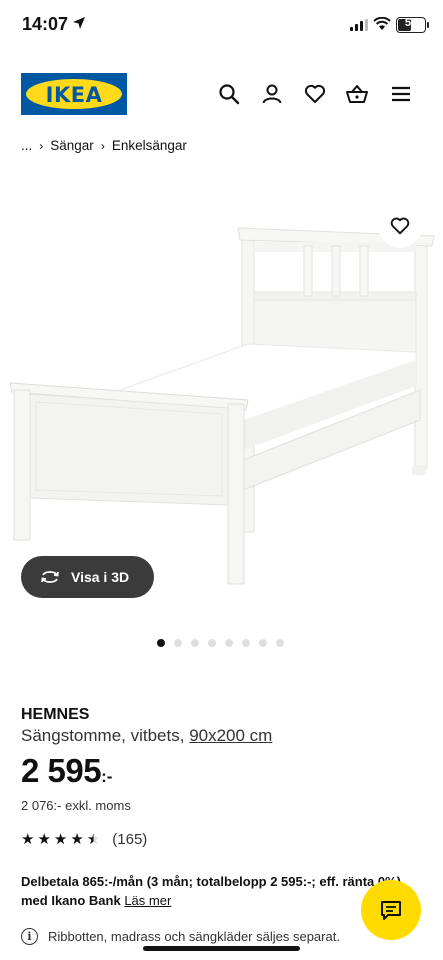 This screenshot has width=443, height=960. I want to click on read-more-link: Läs mer, so click(147, 900).